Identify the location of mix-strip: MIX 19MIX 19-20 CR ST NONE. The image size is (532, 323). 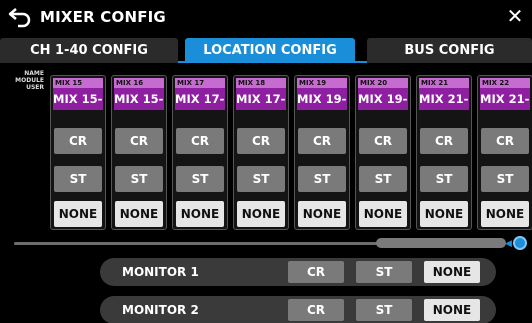
(322, 152).